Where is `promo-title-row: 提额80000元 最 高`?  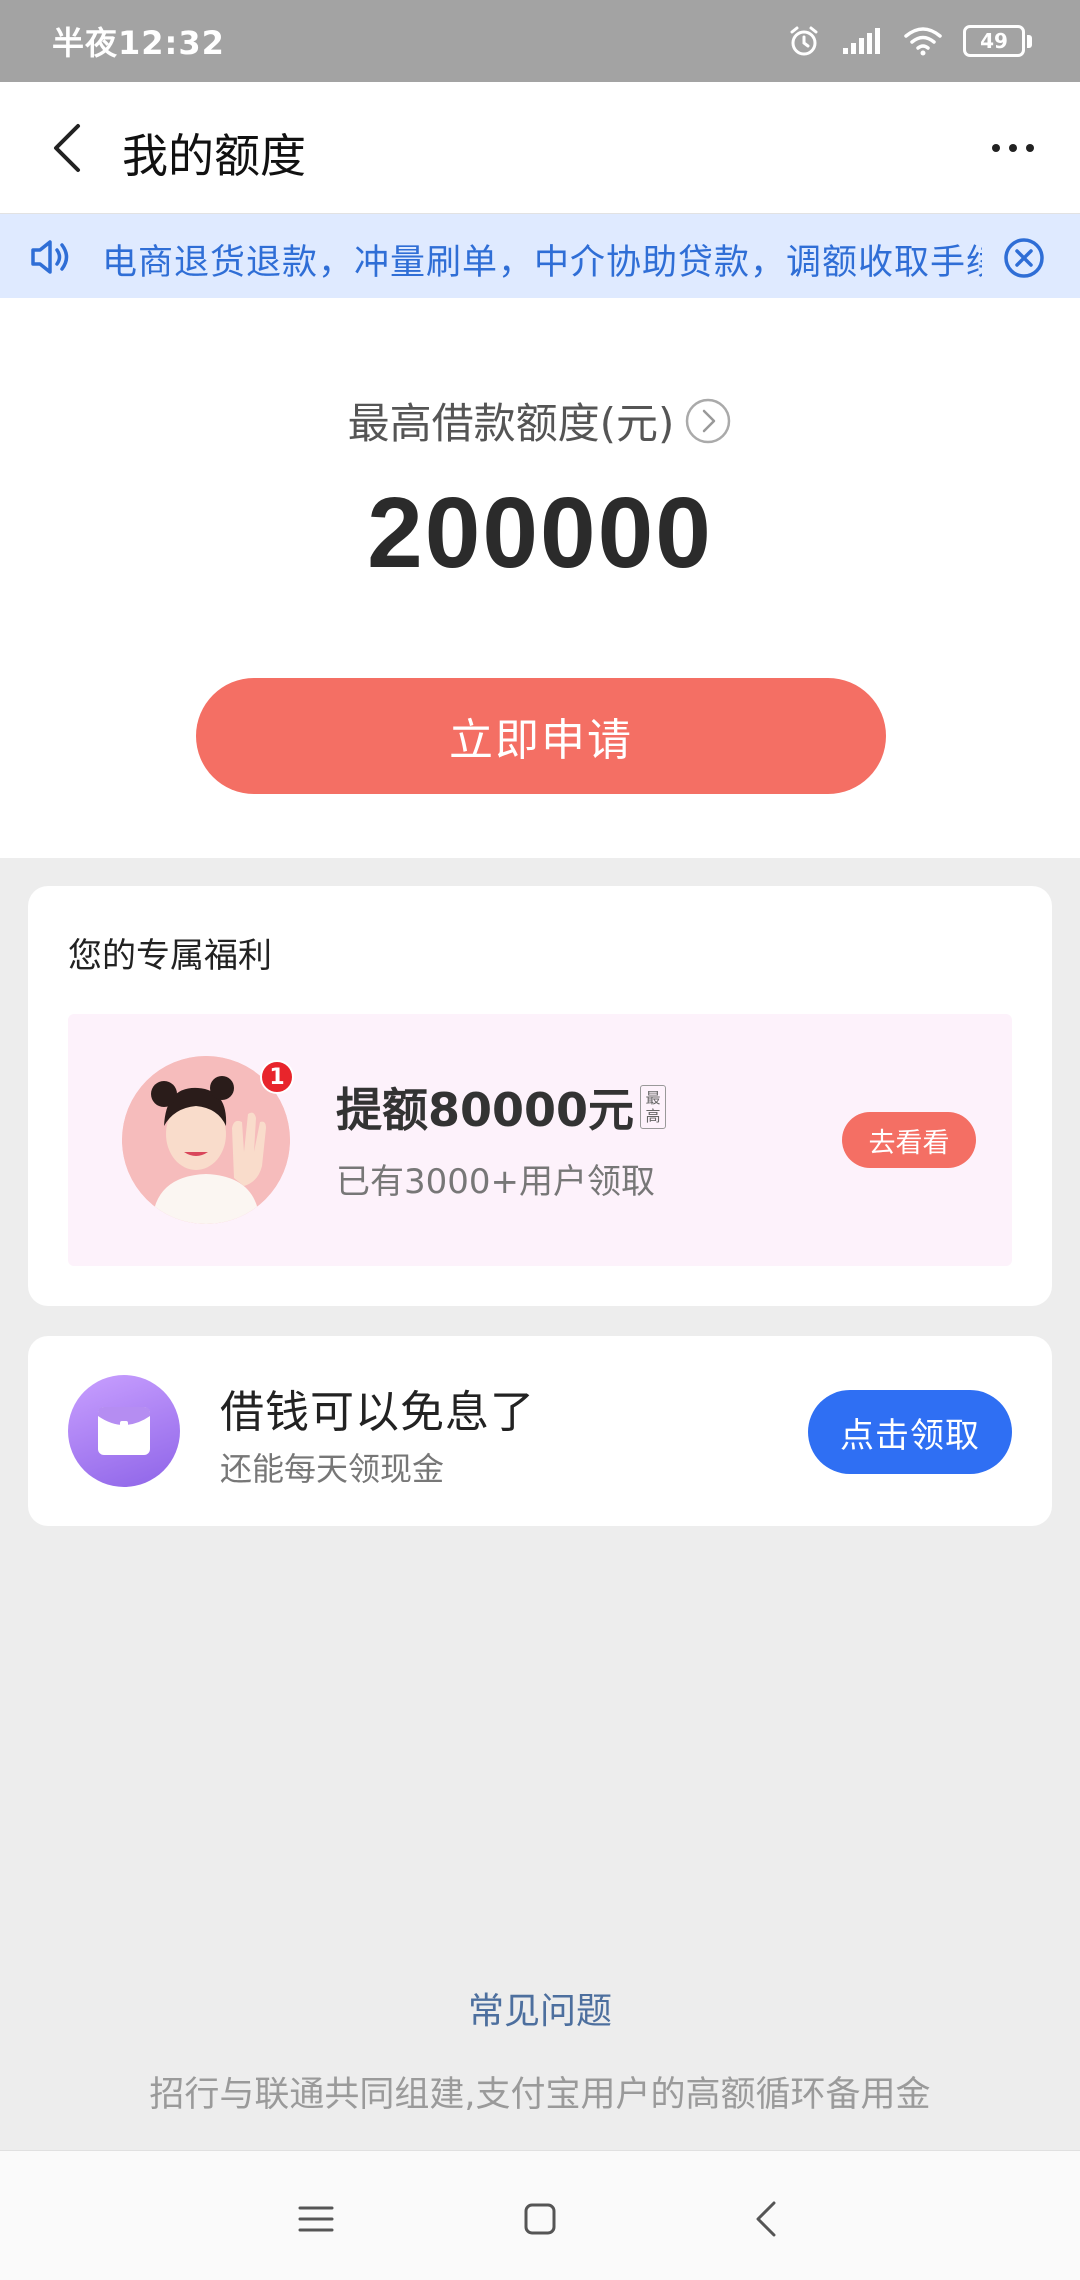
promo-title-row: 提额80000元 最 高 is located at coordinates (501, 1107).